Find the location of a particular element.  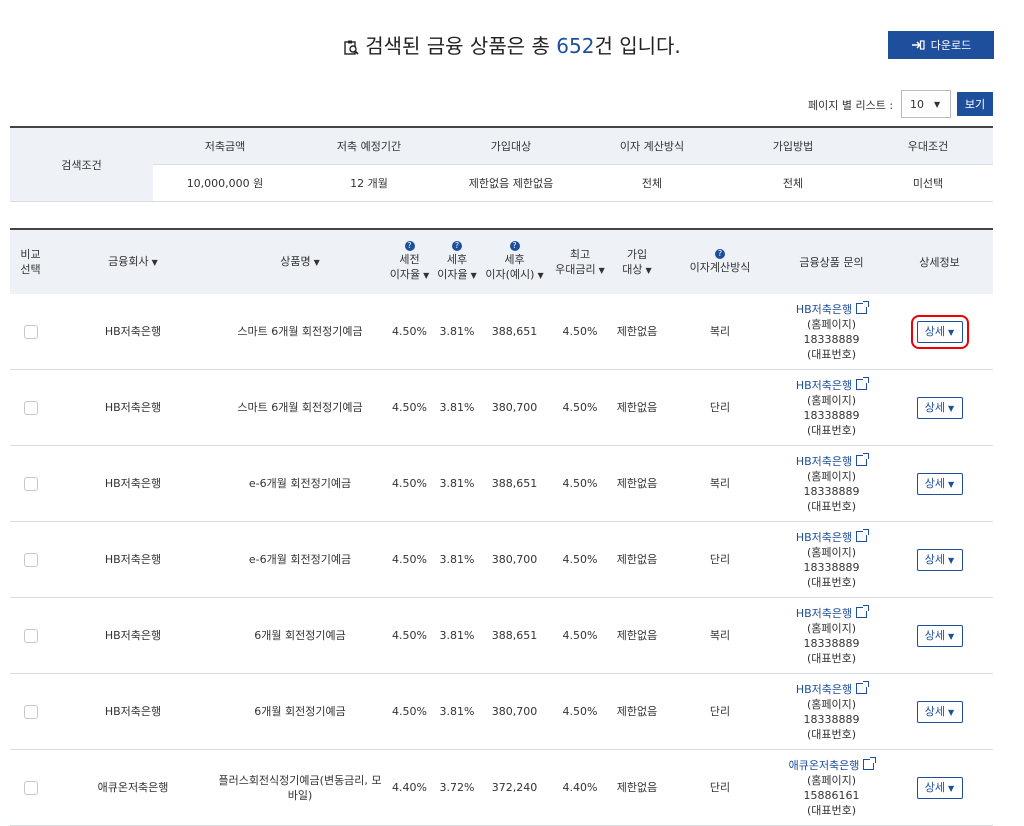

col-compare: 비교 선택 is located at coordinates (30, 261).